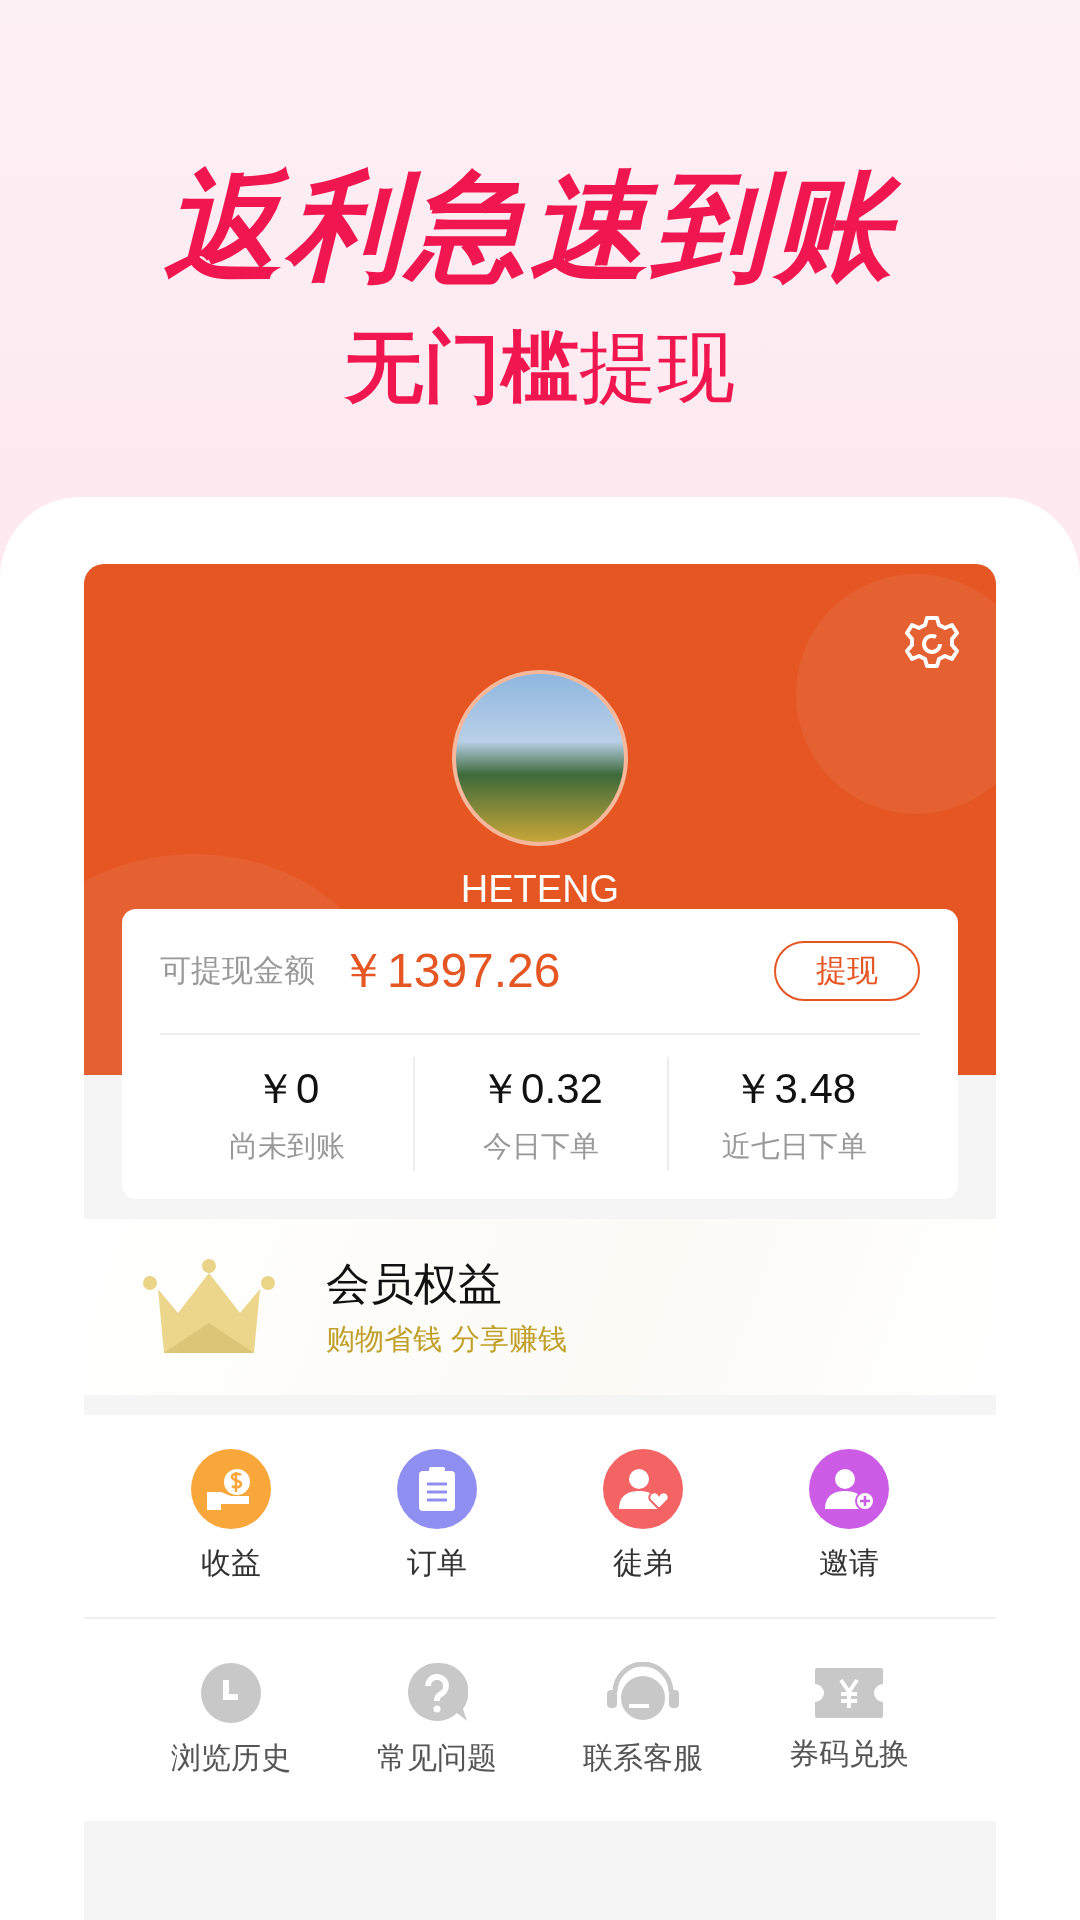  I want to click on menu-item: 订单, so click(437, 1516).